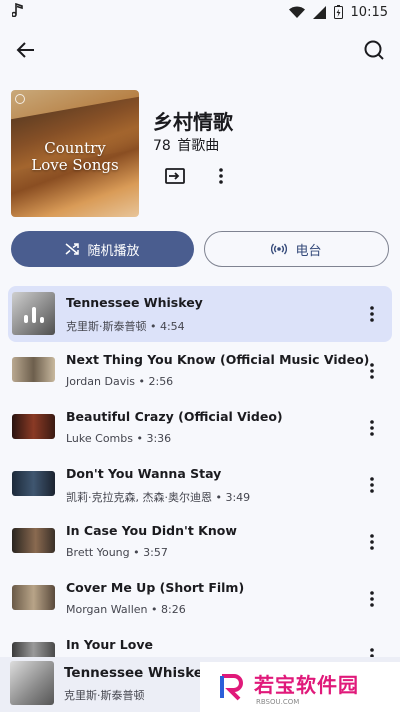  Describe the element at coordinates (296, 12) in the screenshot. I see `wifi-icon` at that location.